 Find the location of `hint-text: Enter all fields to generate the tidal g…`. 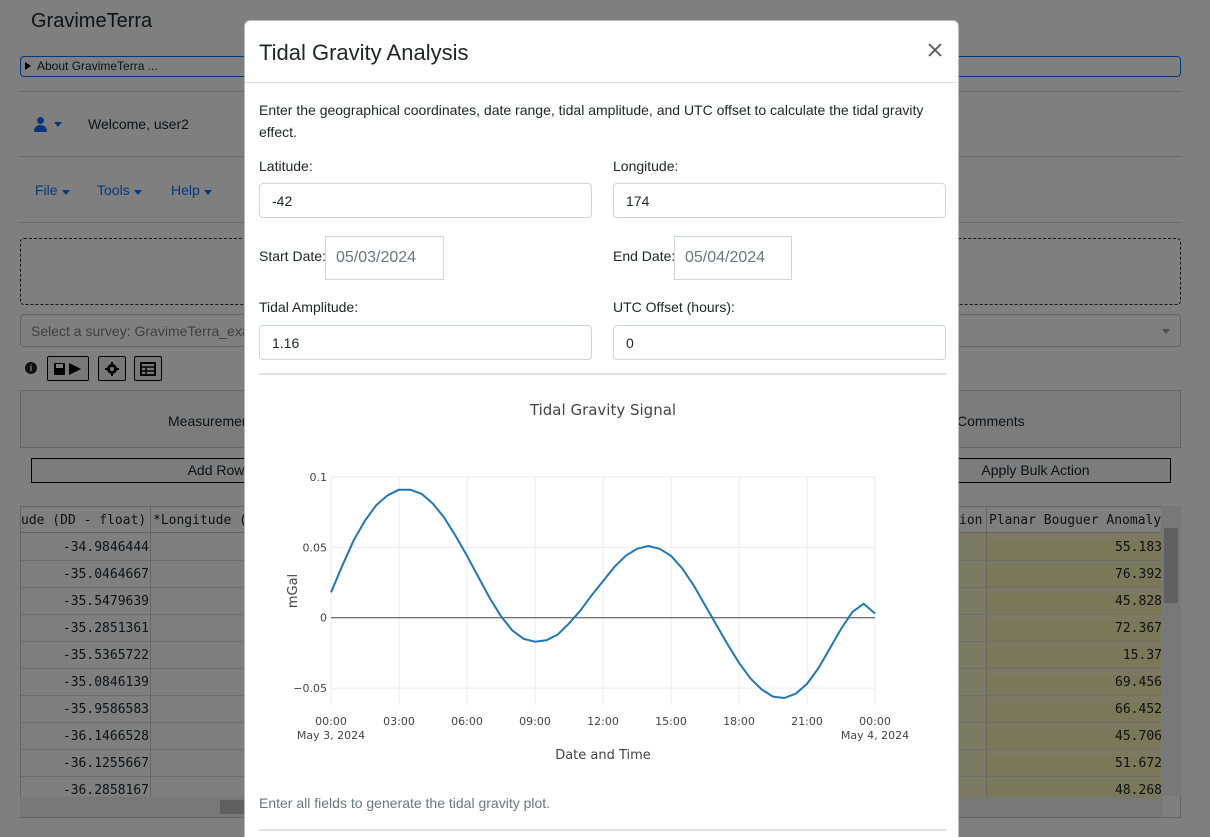

hint-text: Enter all fields to generate the tidal g… is located at coordinates (405, 803).